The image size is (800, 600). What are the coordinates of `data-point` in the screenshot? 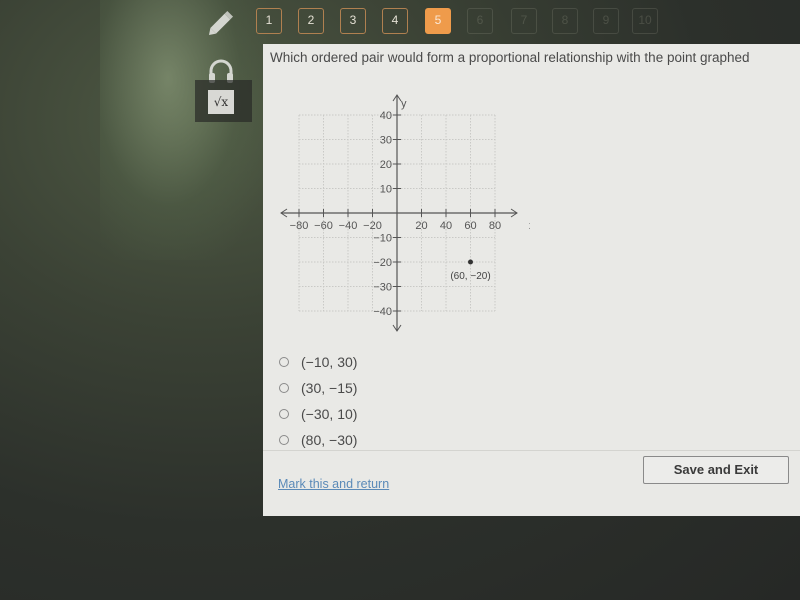 It's located at (470, 262).